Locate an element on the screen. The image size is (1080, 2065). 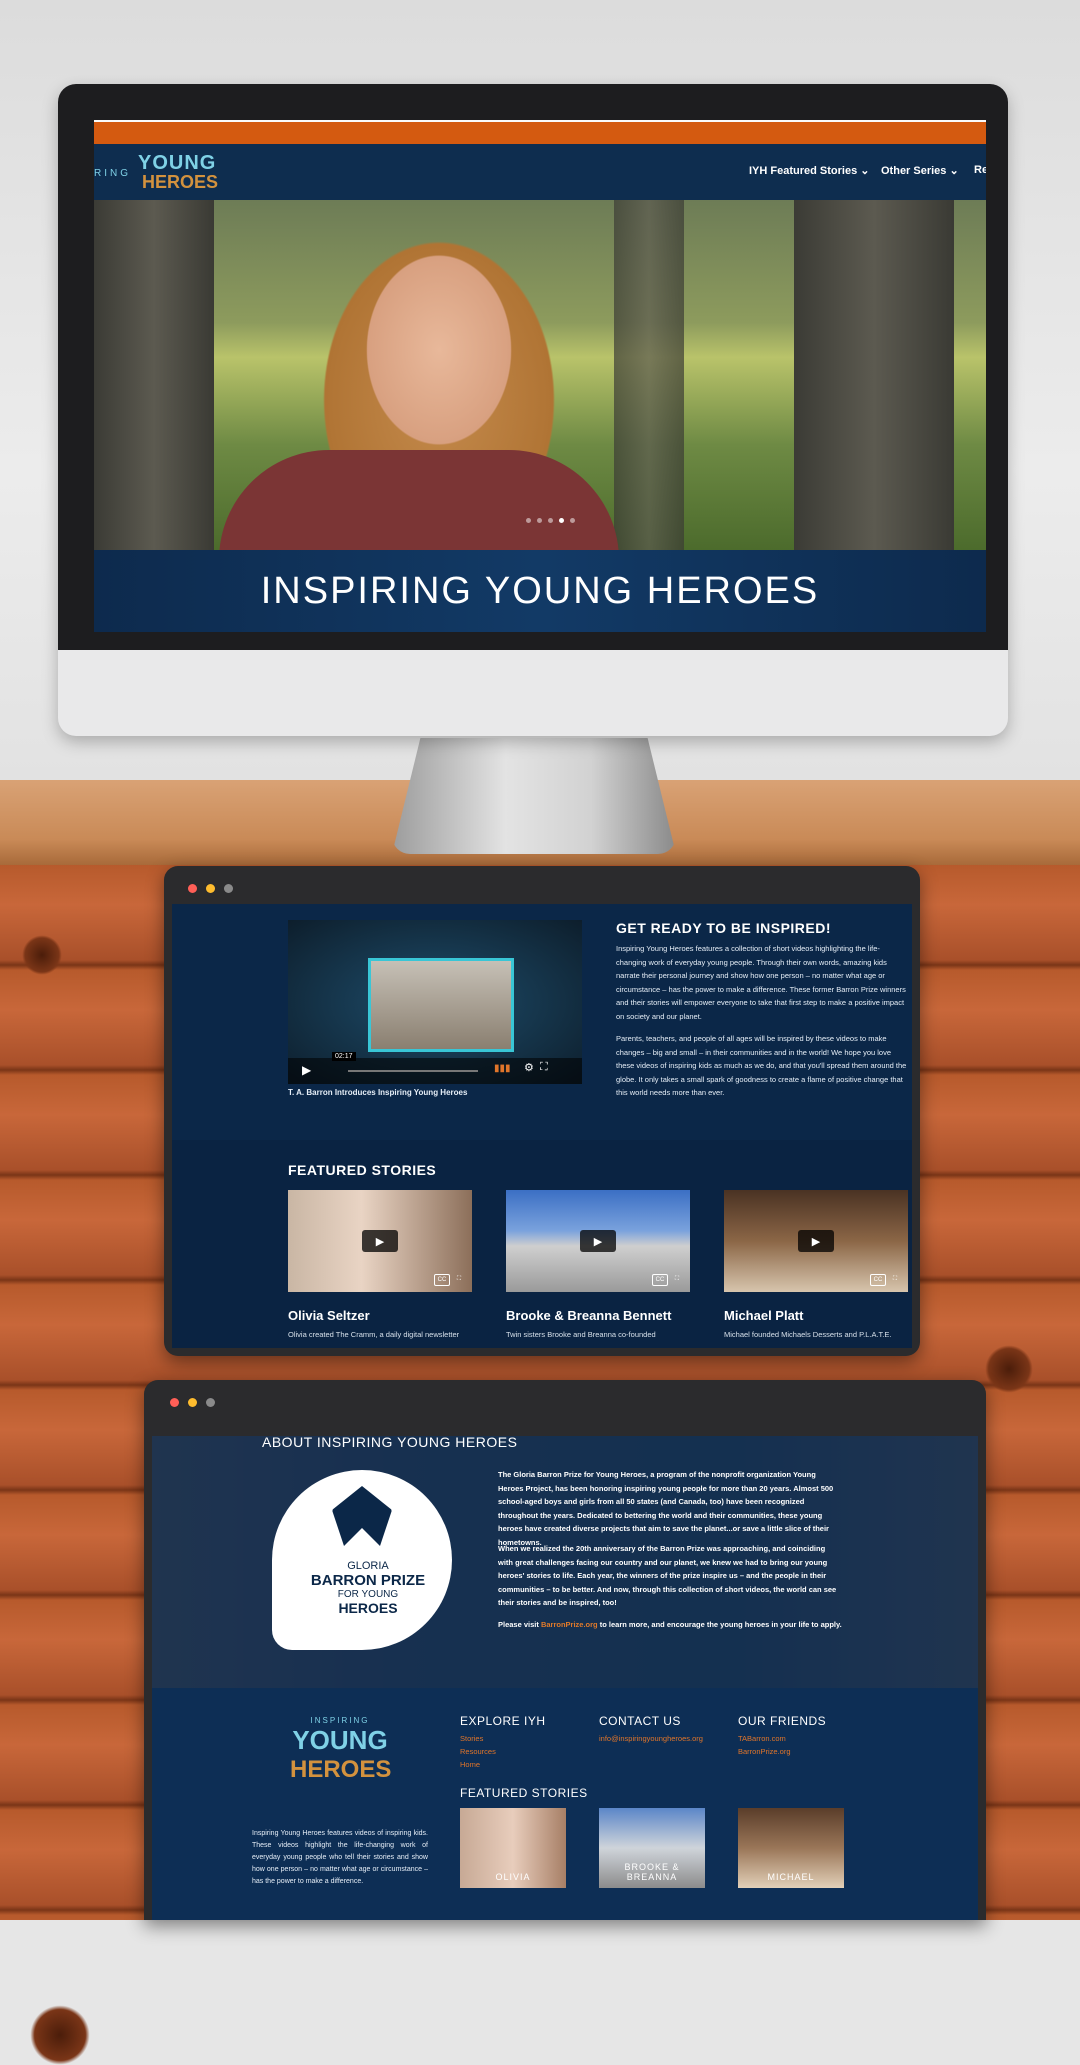
about-visit-text: Please visit is located at coordinates (519, 1624).